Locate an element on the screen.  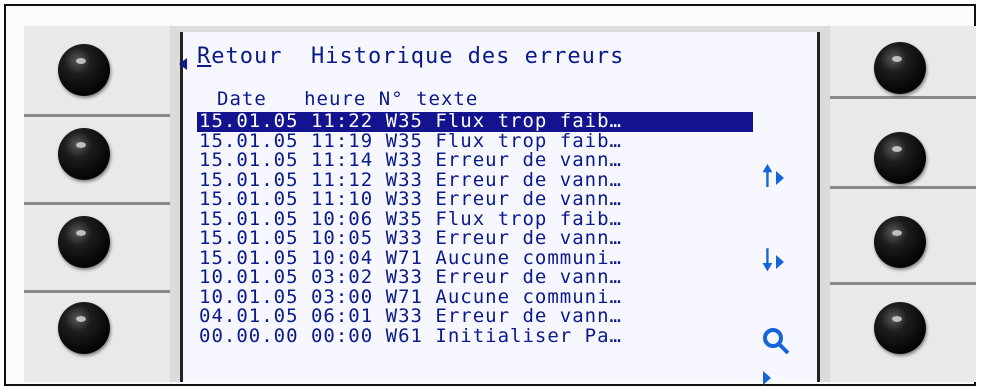
title-bar: Retour Historique des erreurs is located at coordinates (410, 56).